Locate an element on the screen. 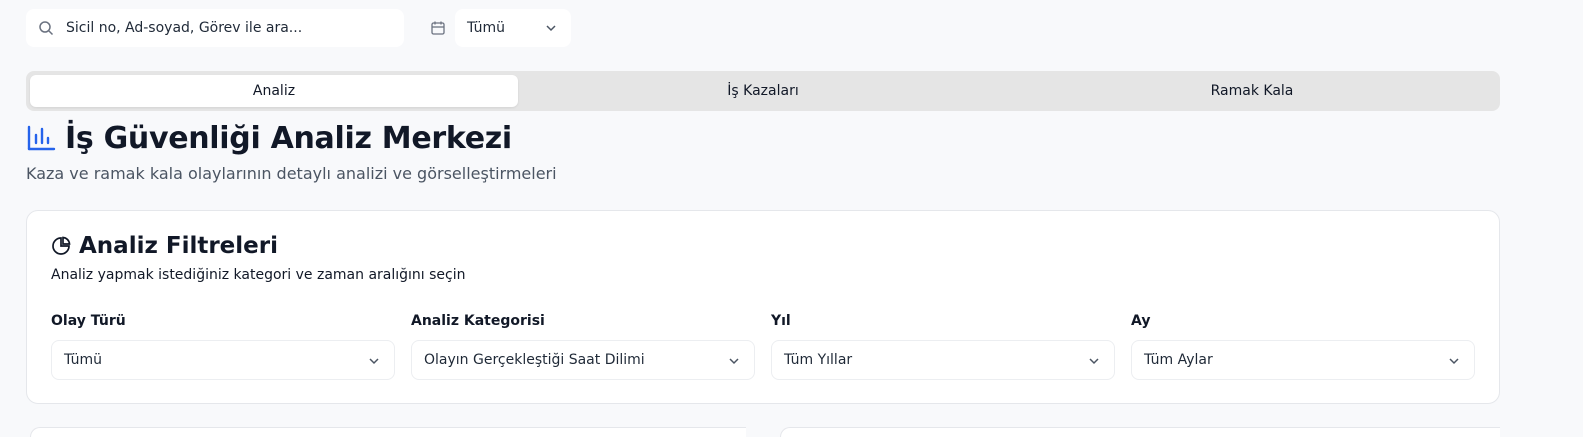 This screenshot has width=1583, height=437. filters-card-title: Analiz Filtreleri is located at coordinates (178, 246).